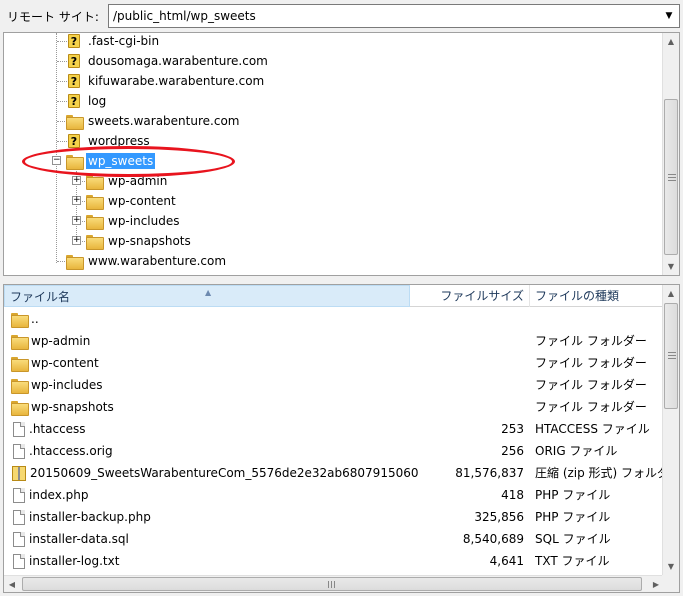 Image resolution: width=683 pixels, height=596 pixels. What do you see at coordinates (132, 201) in the screenshot?
I see `tree-item: wp-content` at bounding box center [132, 201].